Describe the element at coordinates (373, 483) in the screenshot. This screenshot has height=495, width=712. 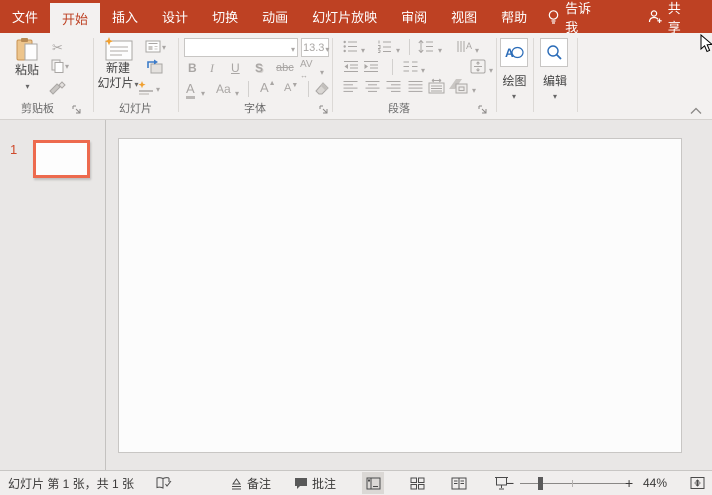
I see `normal-view-button` at that location.